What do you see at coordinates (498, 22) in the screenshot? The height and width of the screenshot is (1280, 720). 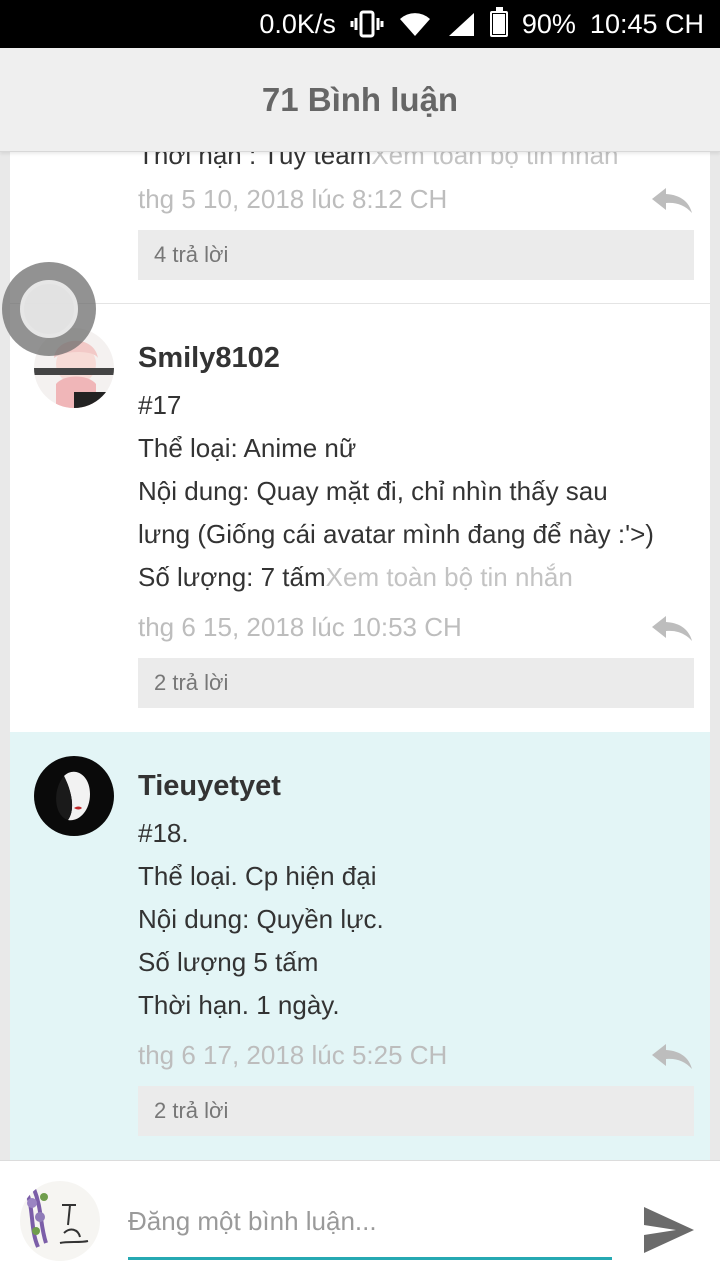 I see `battery-icon` at bounding box center [498, 22].